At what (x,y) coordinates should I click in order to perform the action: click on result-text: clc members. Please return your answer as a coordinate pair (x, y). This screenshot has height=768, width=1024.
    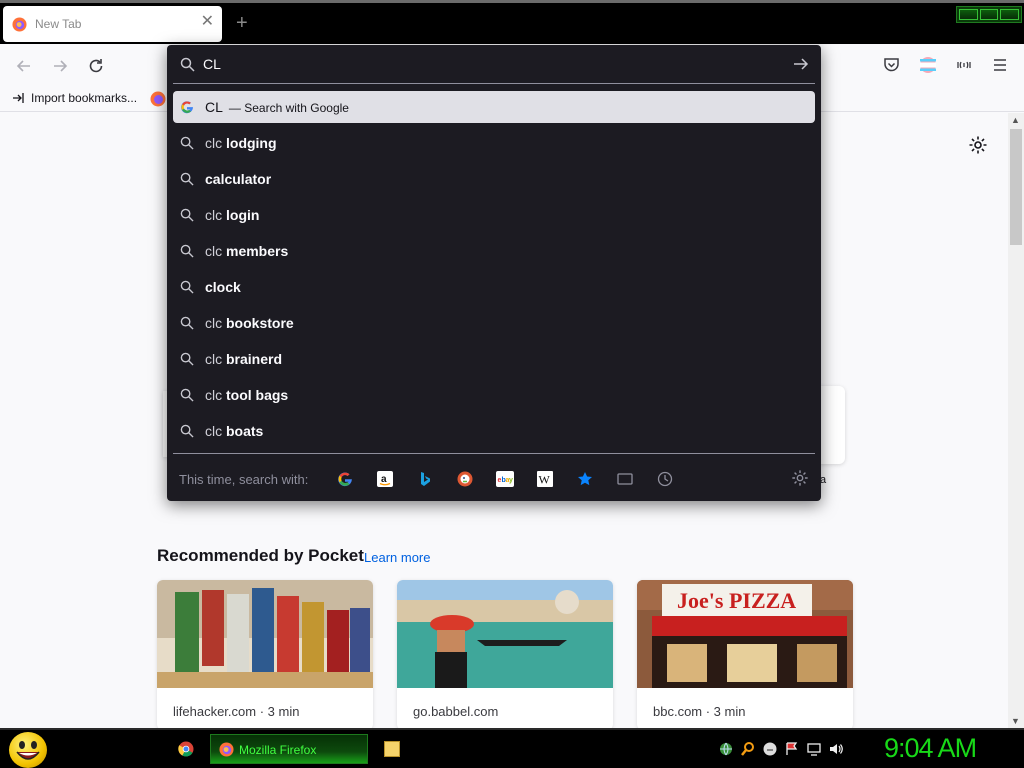
    Looking at the image, I should click on (246, 251).